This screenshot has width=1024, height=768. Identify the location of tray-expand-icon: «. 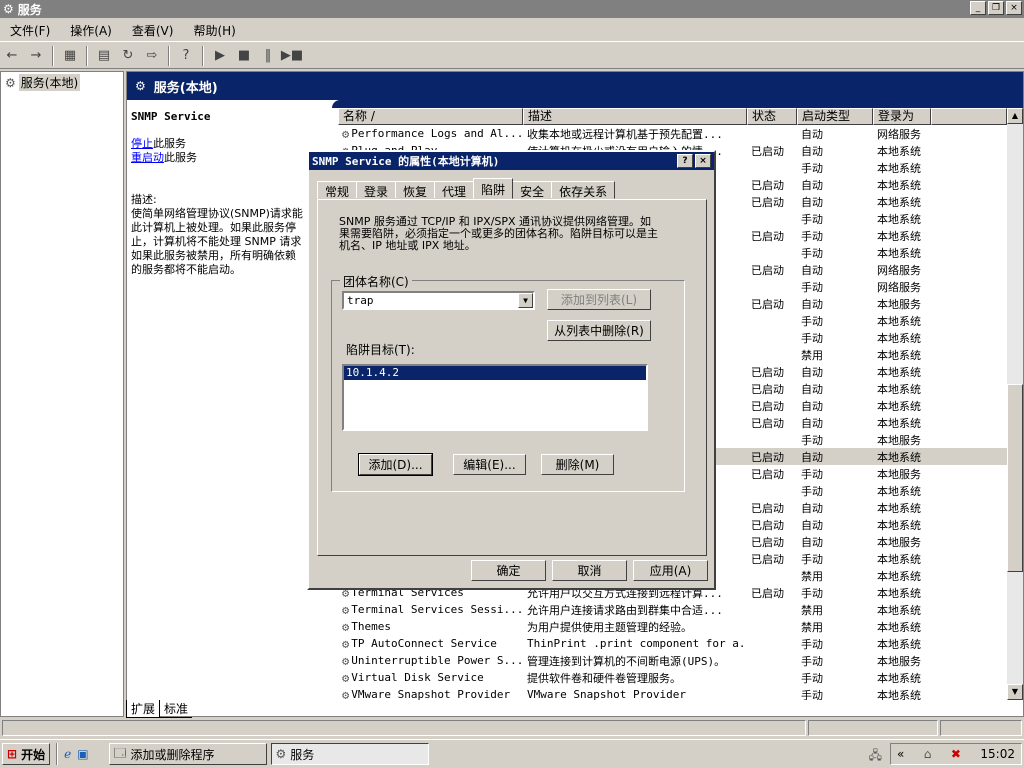
(900, 754).